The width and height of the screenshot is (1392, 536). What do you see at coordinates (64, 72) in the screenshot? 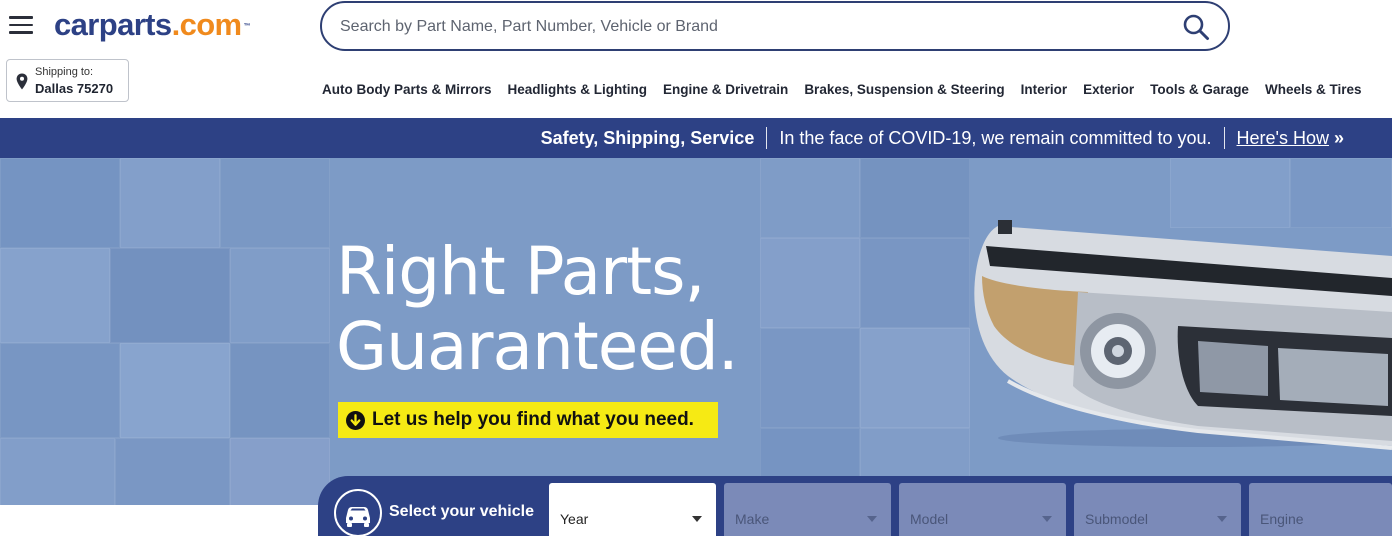
I see `shipping-label: Shipping to:` at bounding box center [64, 72].